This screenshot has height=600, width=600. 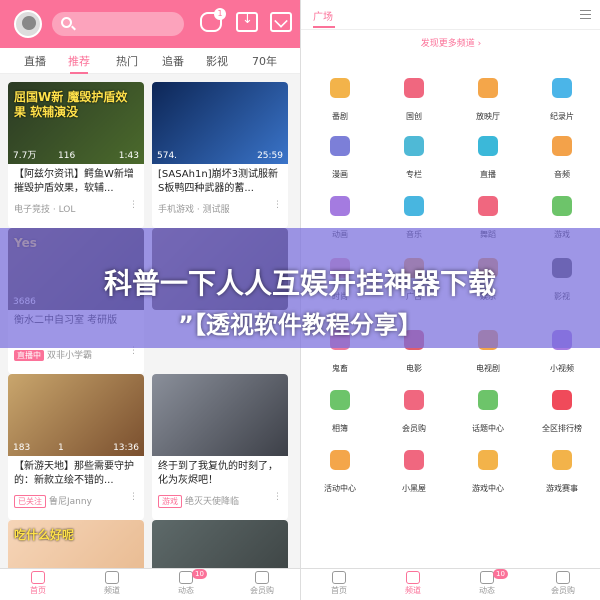 What do you see at coordinates (562, 460) in the screenshot?
I see `cup-icon` at bounding box center [562, 460].